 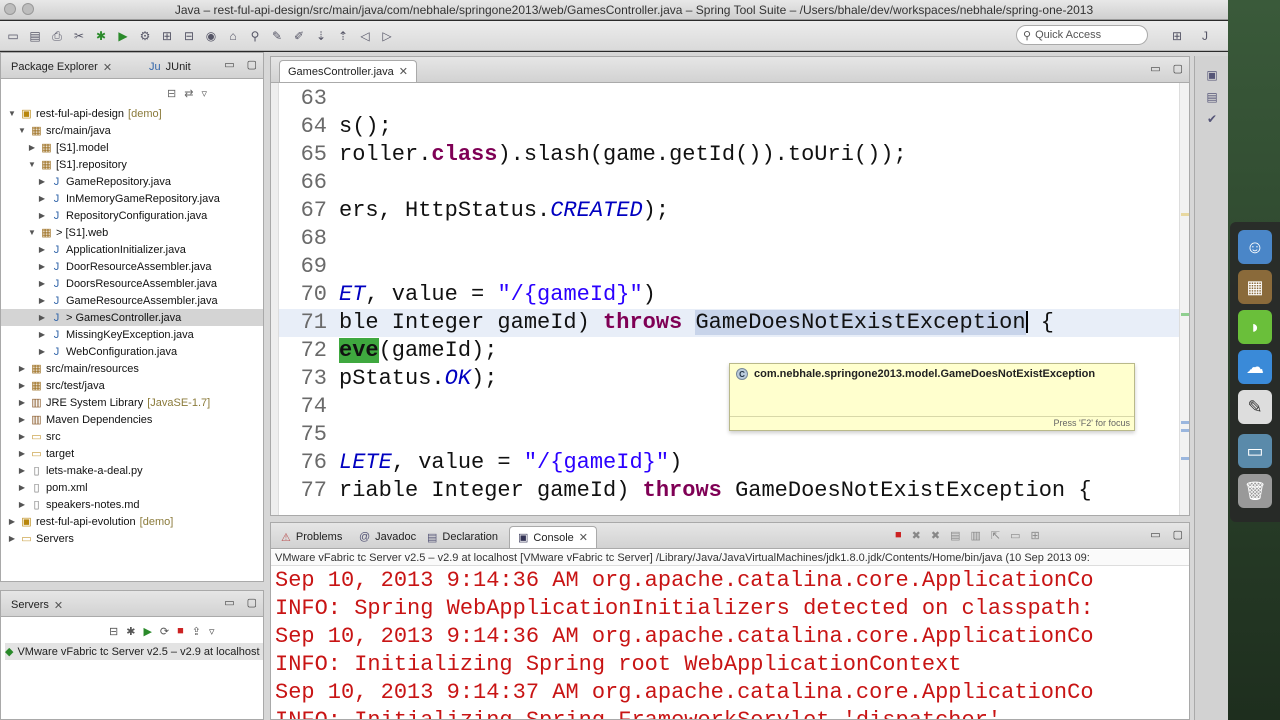 I want to click on code-line: 70 ET, value = "/{gameId}"), so click(x=729, y=295).